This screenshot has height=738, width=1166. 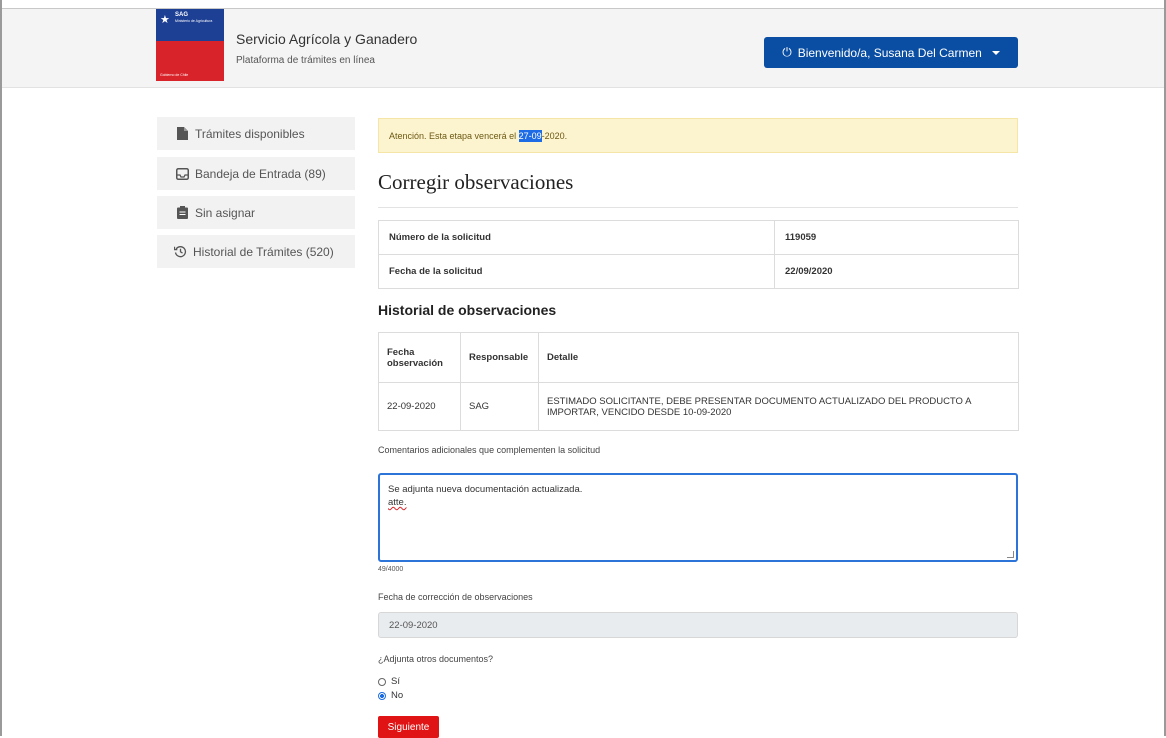 What do you see at coordinates (382, 681) in the screenshot?
I see `radio-si-icon` at bounding box center [382, 681].